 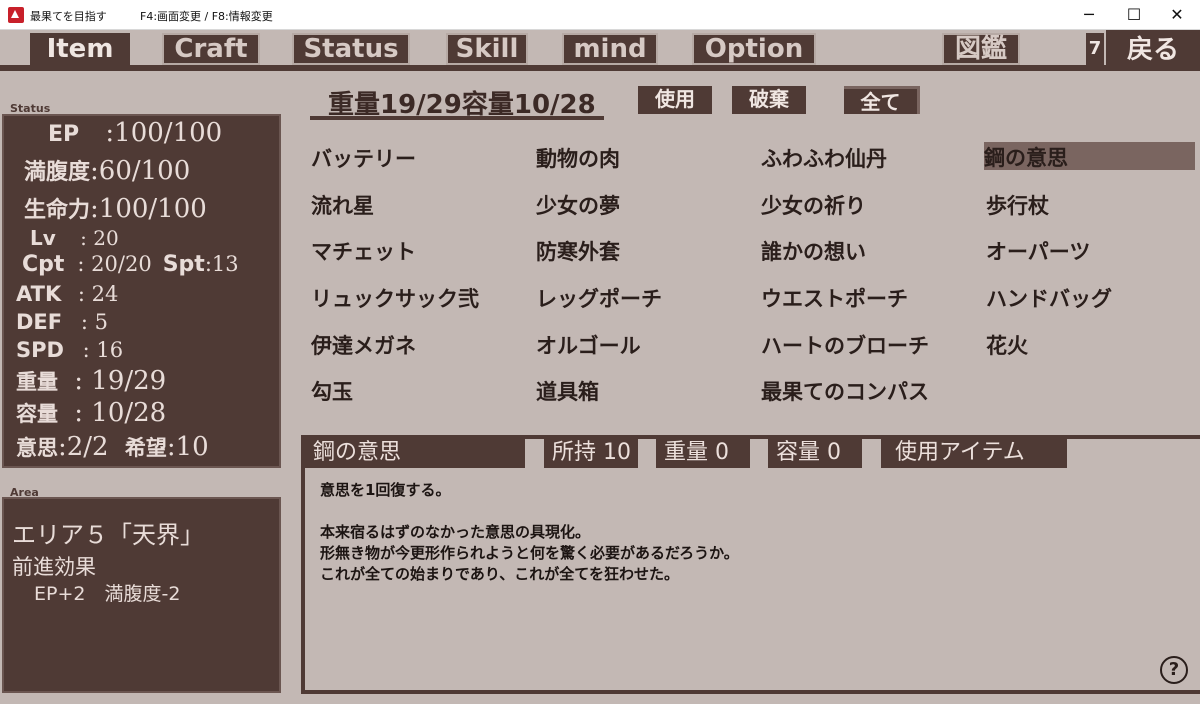 I want to click on life-value: :100/100, so click(x=148, y=209).